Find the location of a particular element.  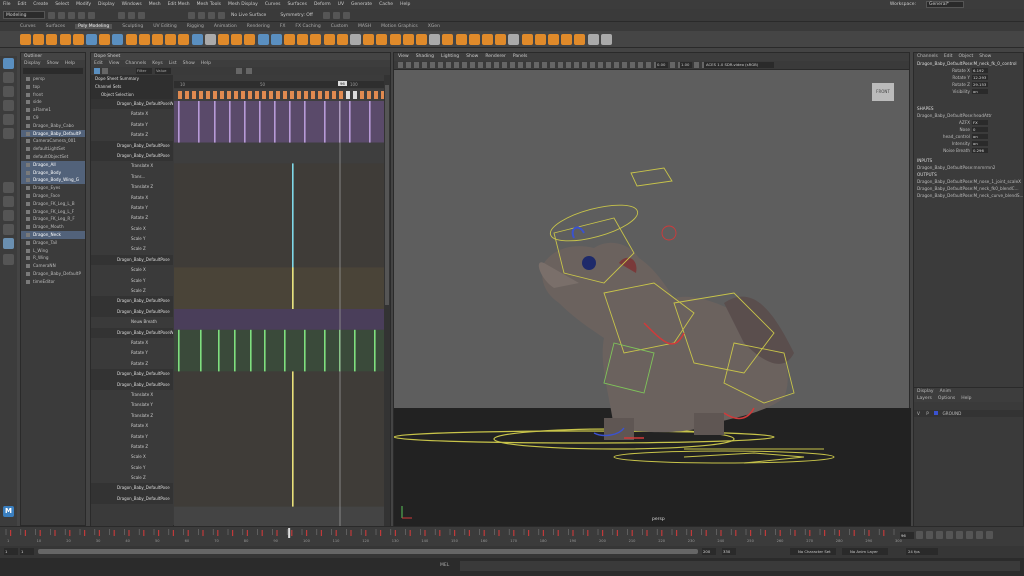

render-settings-icon is located at coordinates (346, 15).